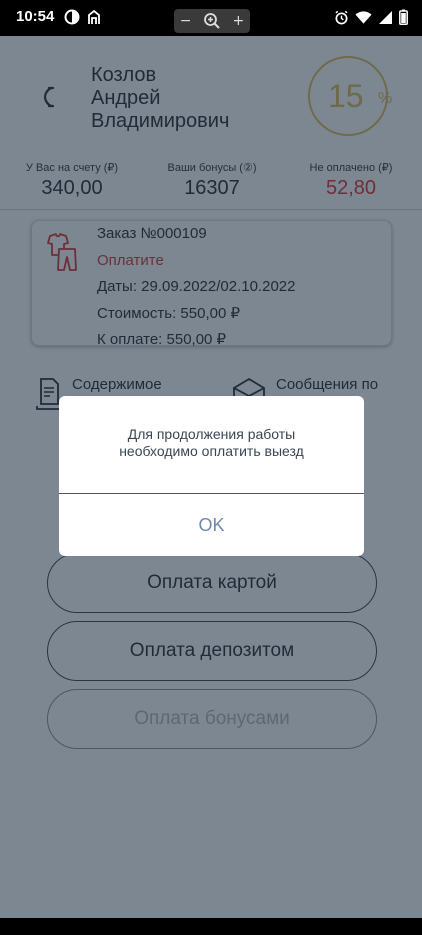  What do you see at coordinates (130, 260) in the screenshot?
I see `order-status: Оплатите` at bounding box center [130, 260].